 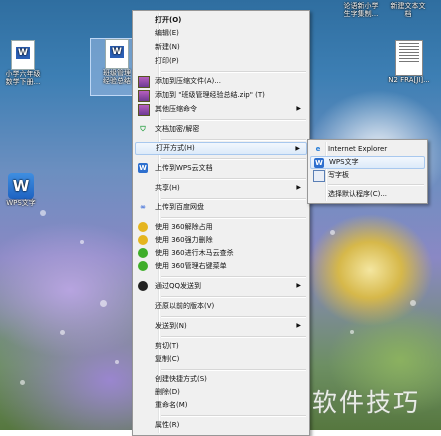 I want to click on menu-item-rename: 重命名(M), so click(x=221, y=405).